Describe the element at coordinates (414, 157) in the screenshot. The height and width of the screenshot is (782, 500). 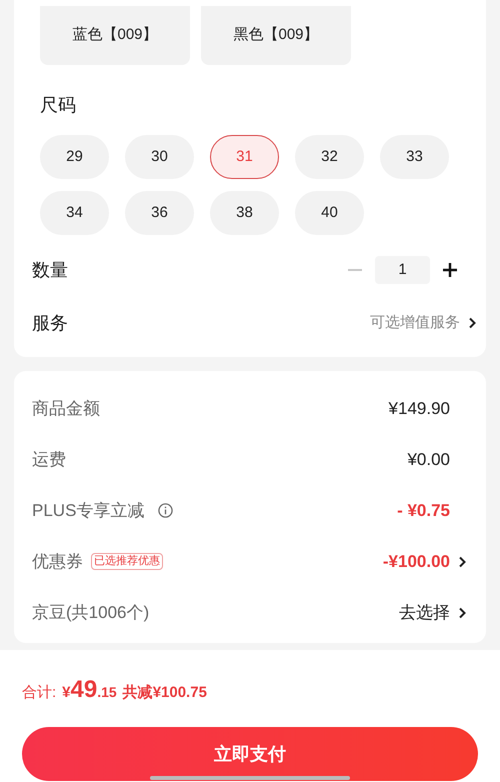
I see `size-option: 33` at that location.